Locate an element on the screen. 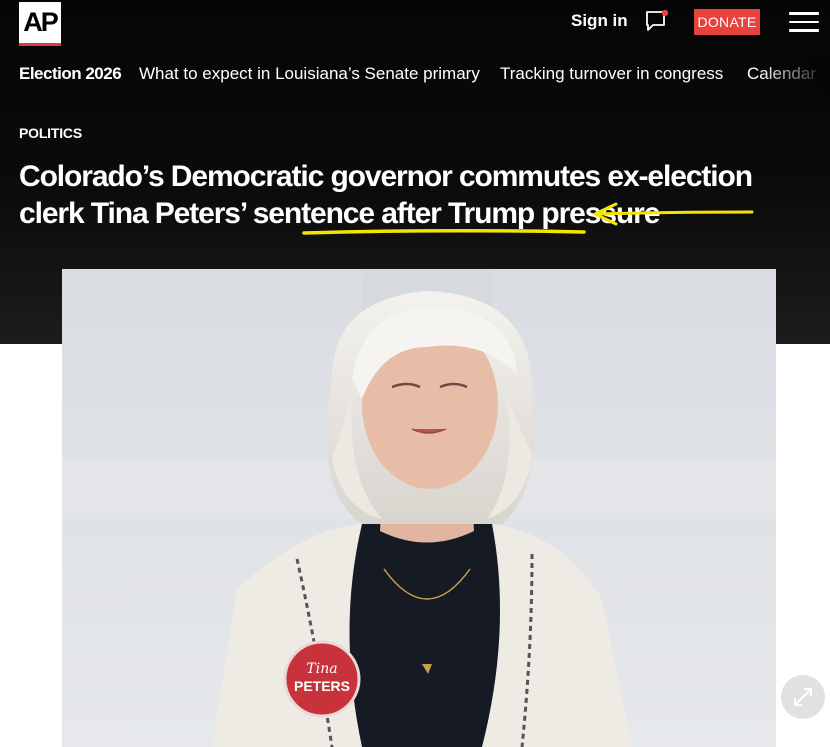  menu-icon is located at coordinates (804, 22).